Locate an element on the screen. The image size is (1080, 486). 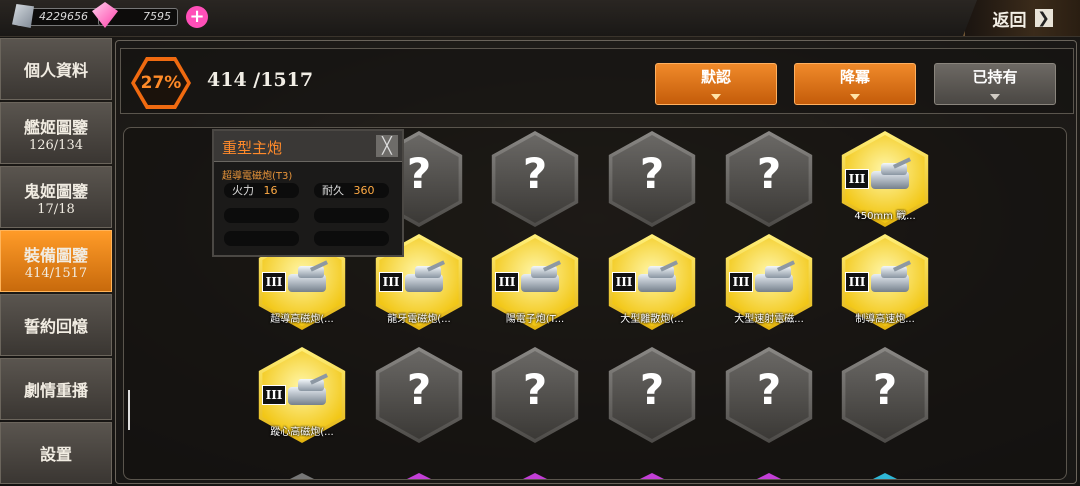
top-bar: 4229656 7595 + 返回 ❯ is located at coordinates (540, 18).